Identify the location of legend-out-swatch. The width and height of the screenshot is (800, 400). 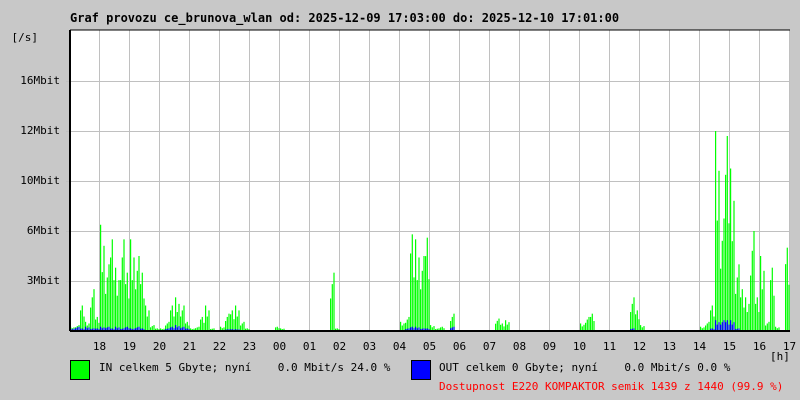
(421, 370).